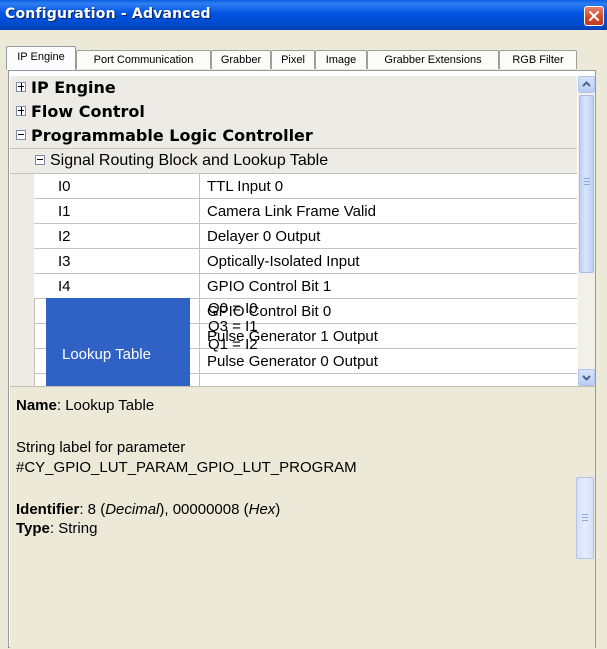 This screenshot has width=607, height=649. Describe the element at coordinates (33, 528) in the screenshot. I see `type-label: Type` at that location.